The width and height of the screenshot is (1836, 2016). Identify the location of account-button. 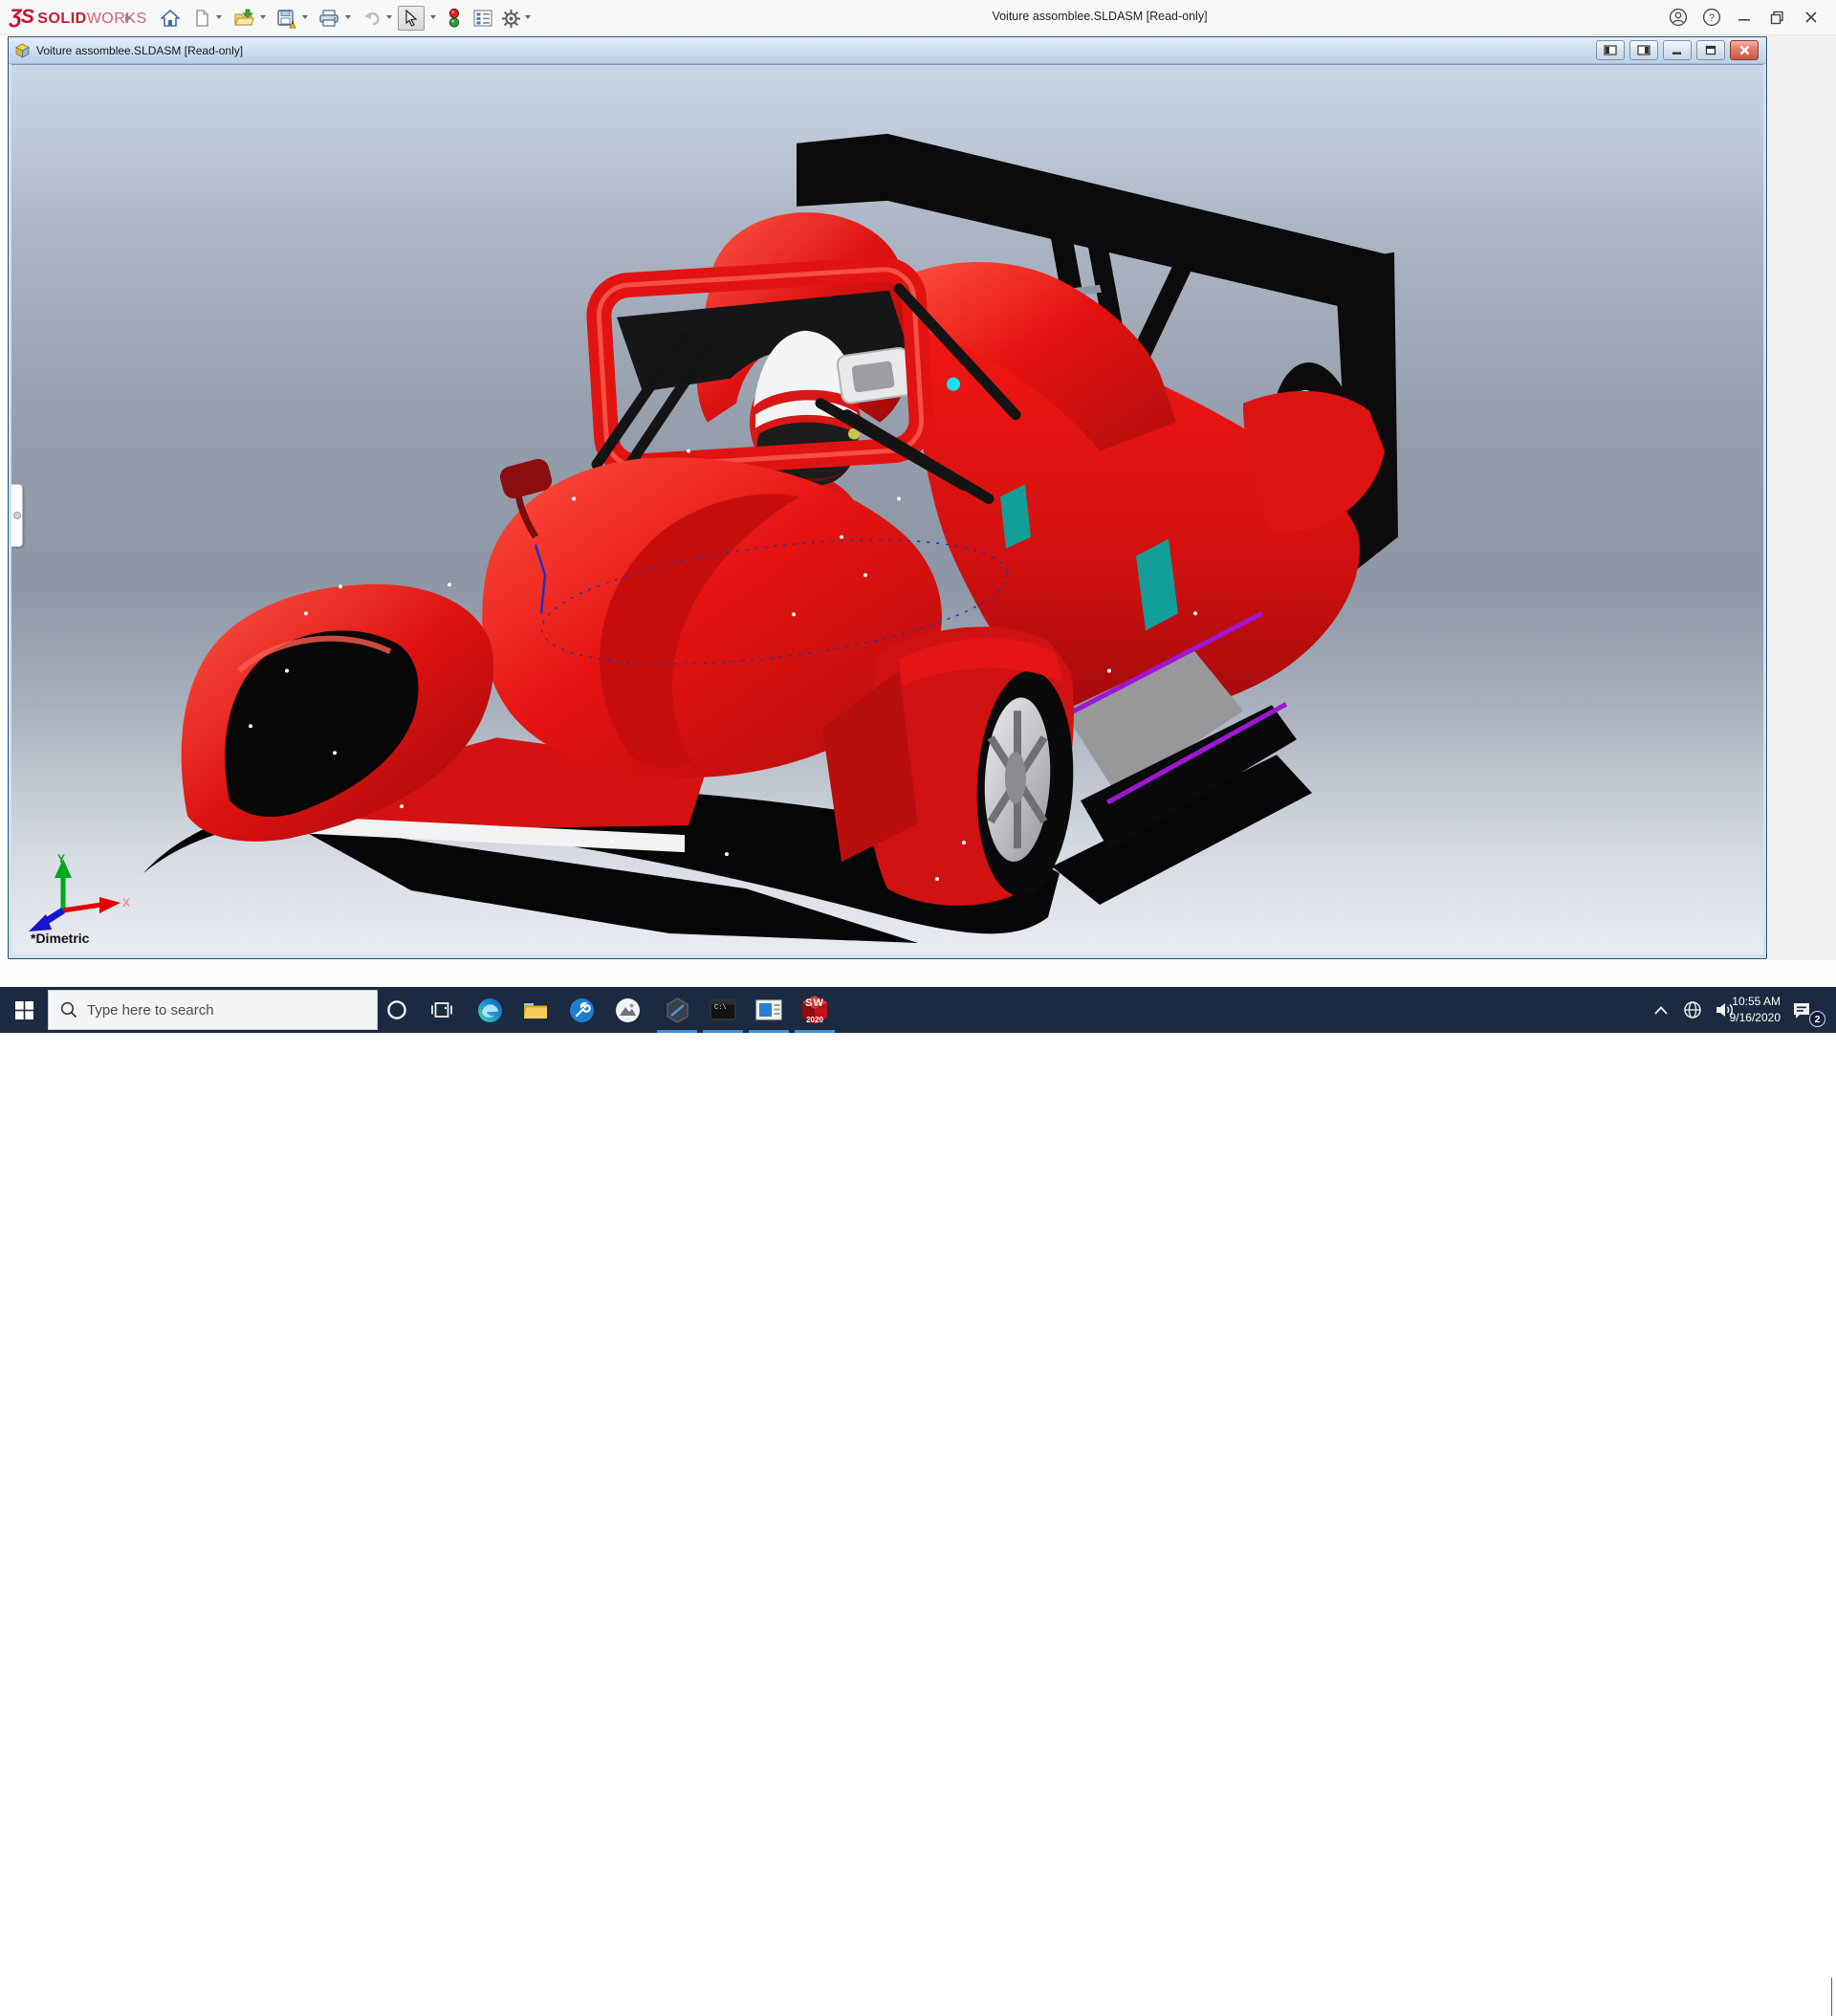
(1679, 17).